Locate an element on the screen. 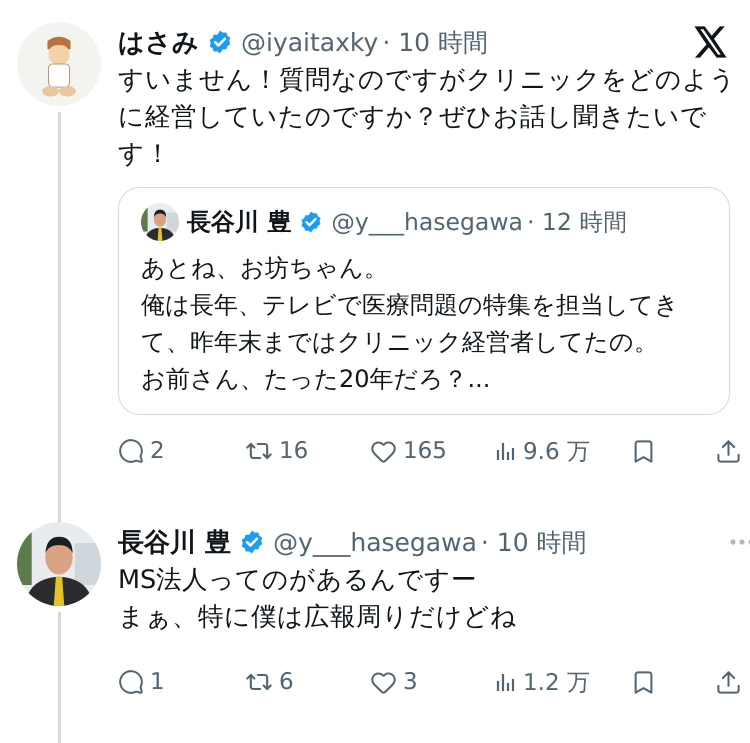  user-handle: @iyaitaxky is located at coordinates (309, 42).